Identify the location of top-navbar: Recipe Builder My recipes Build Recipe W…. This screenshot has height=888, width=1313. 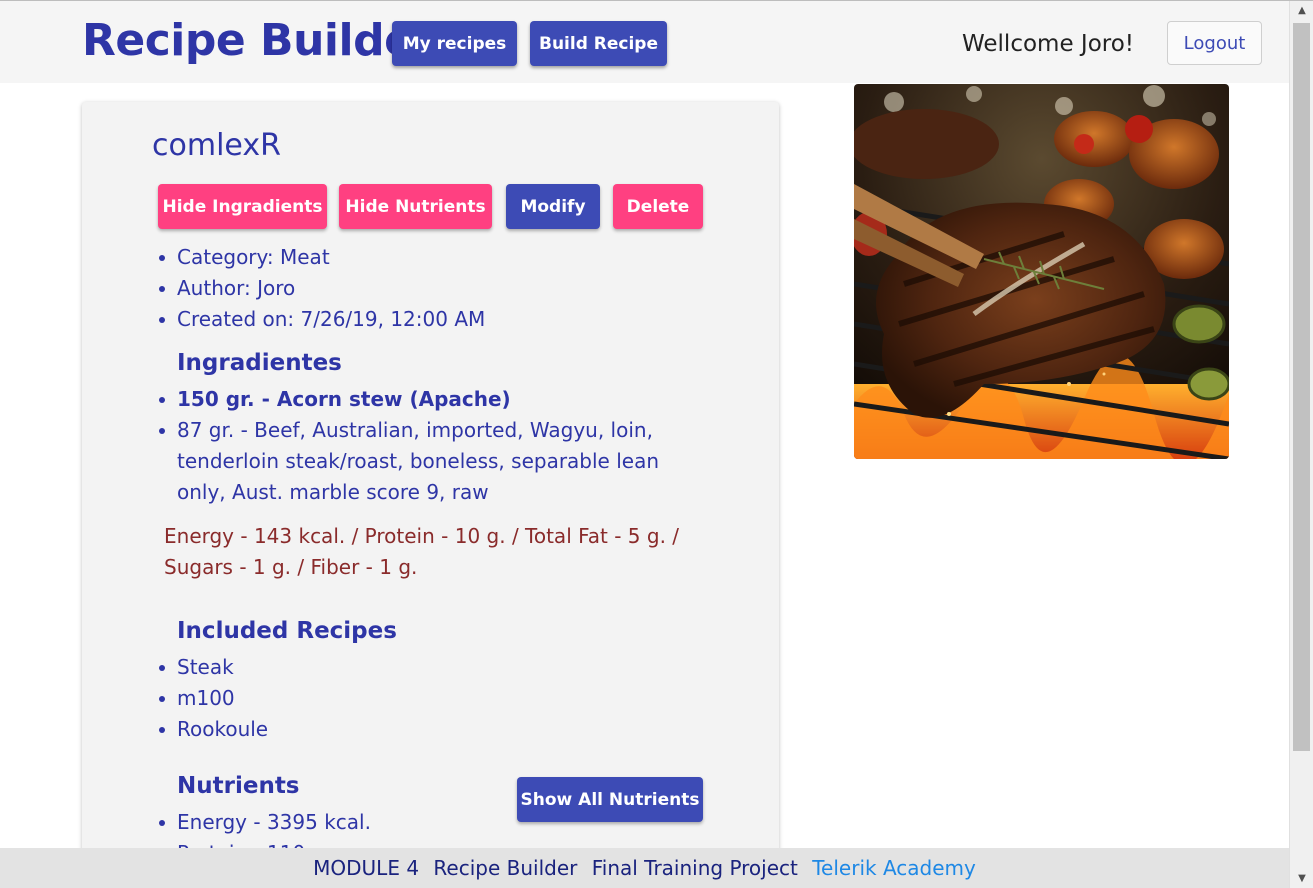
(644, 42).